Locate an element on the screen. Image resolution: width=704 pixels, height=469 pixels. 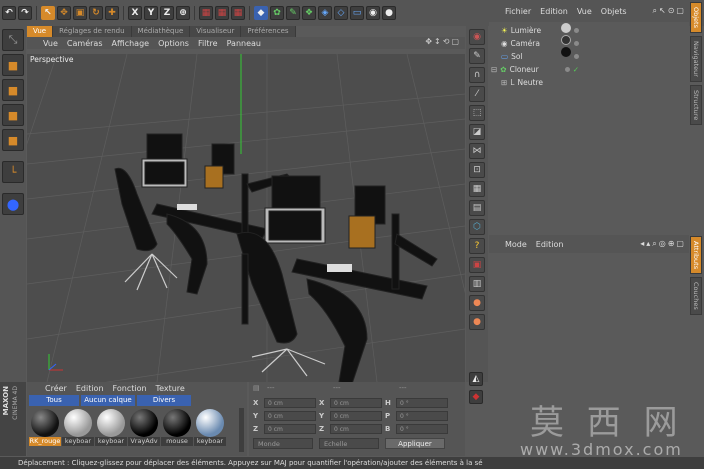
timeline-icon: ▥ is located at coordinates (477, 284).